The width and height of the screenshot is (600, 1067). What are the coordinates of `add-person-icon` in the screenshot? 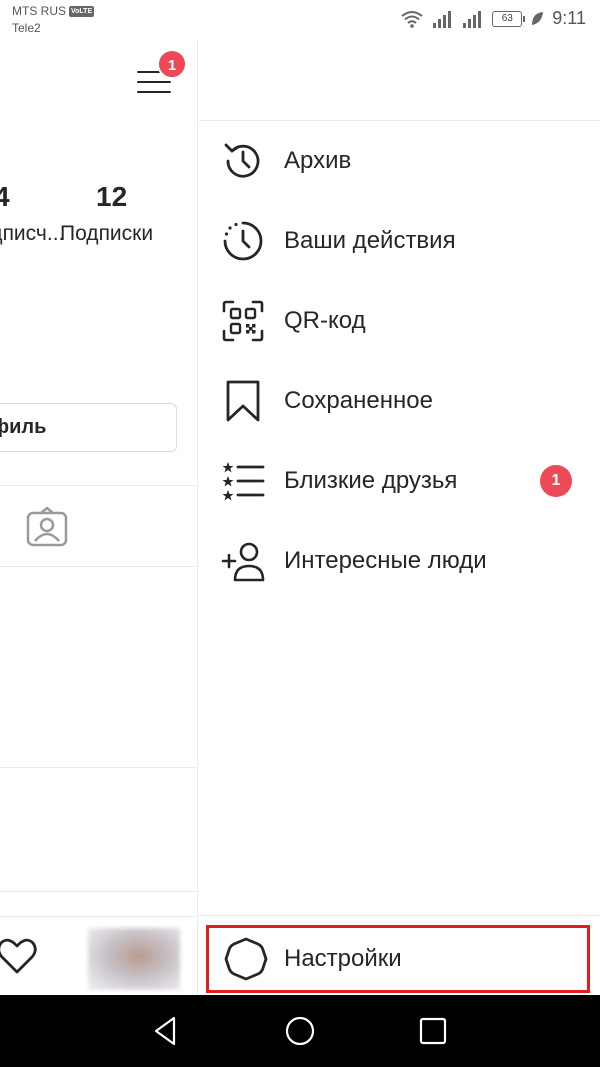 It's located at (243, 562).